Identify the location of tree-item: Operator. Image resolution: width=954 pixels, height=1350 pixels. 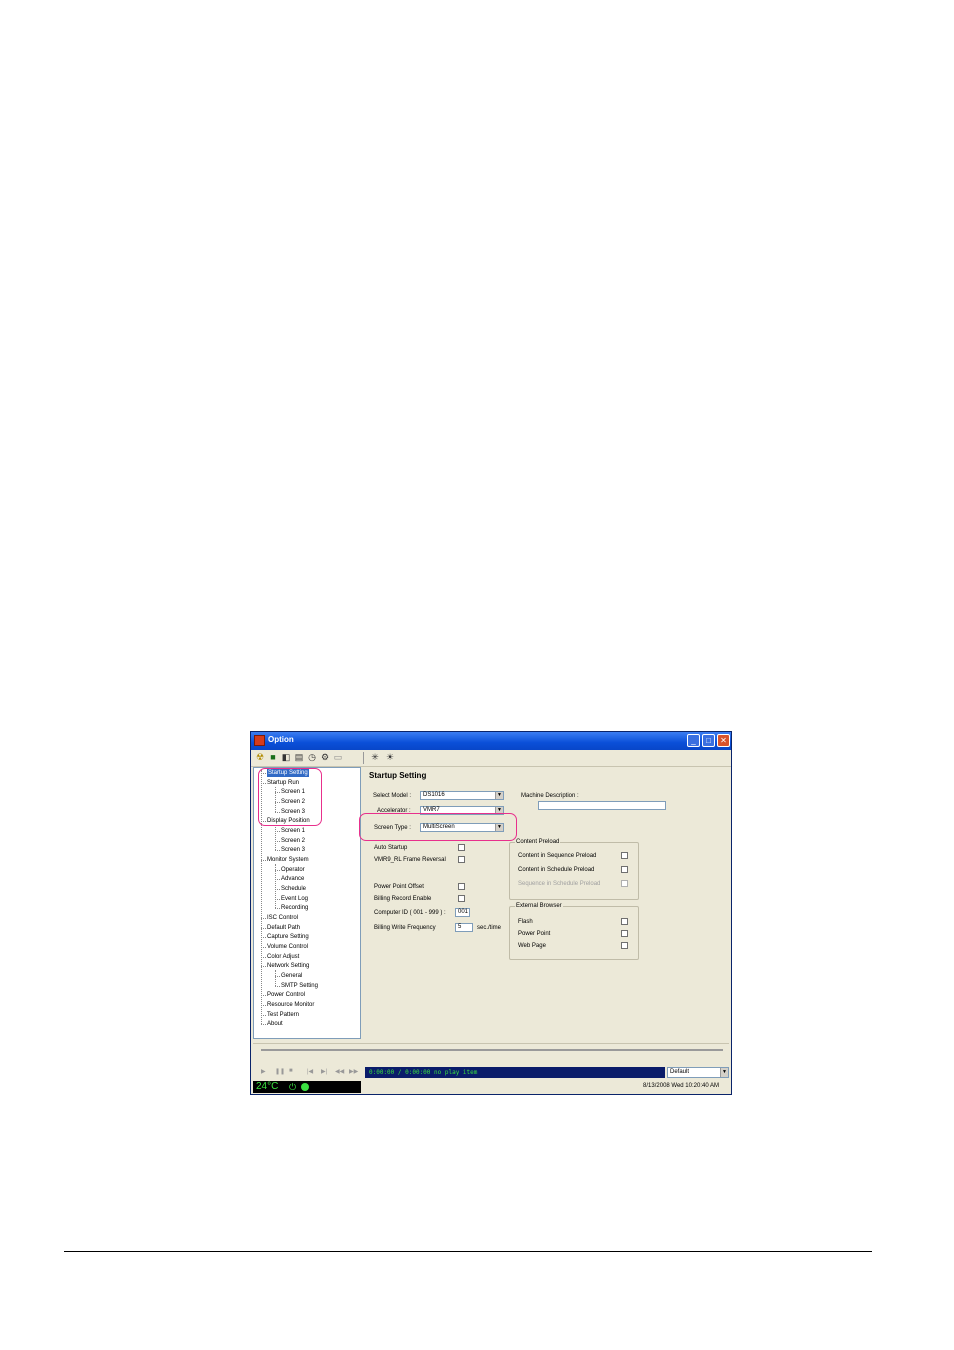
(293, 870).